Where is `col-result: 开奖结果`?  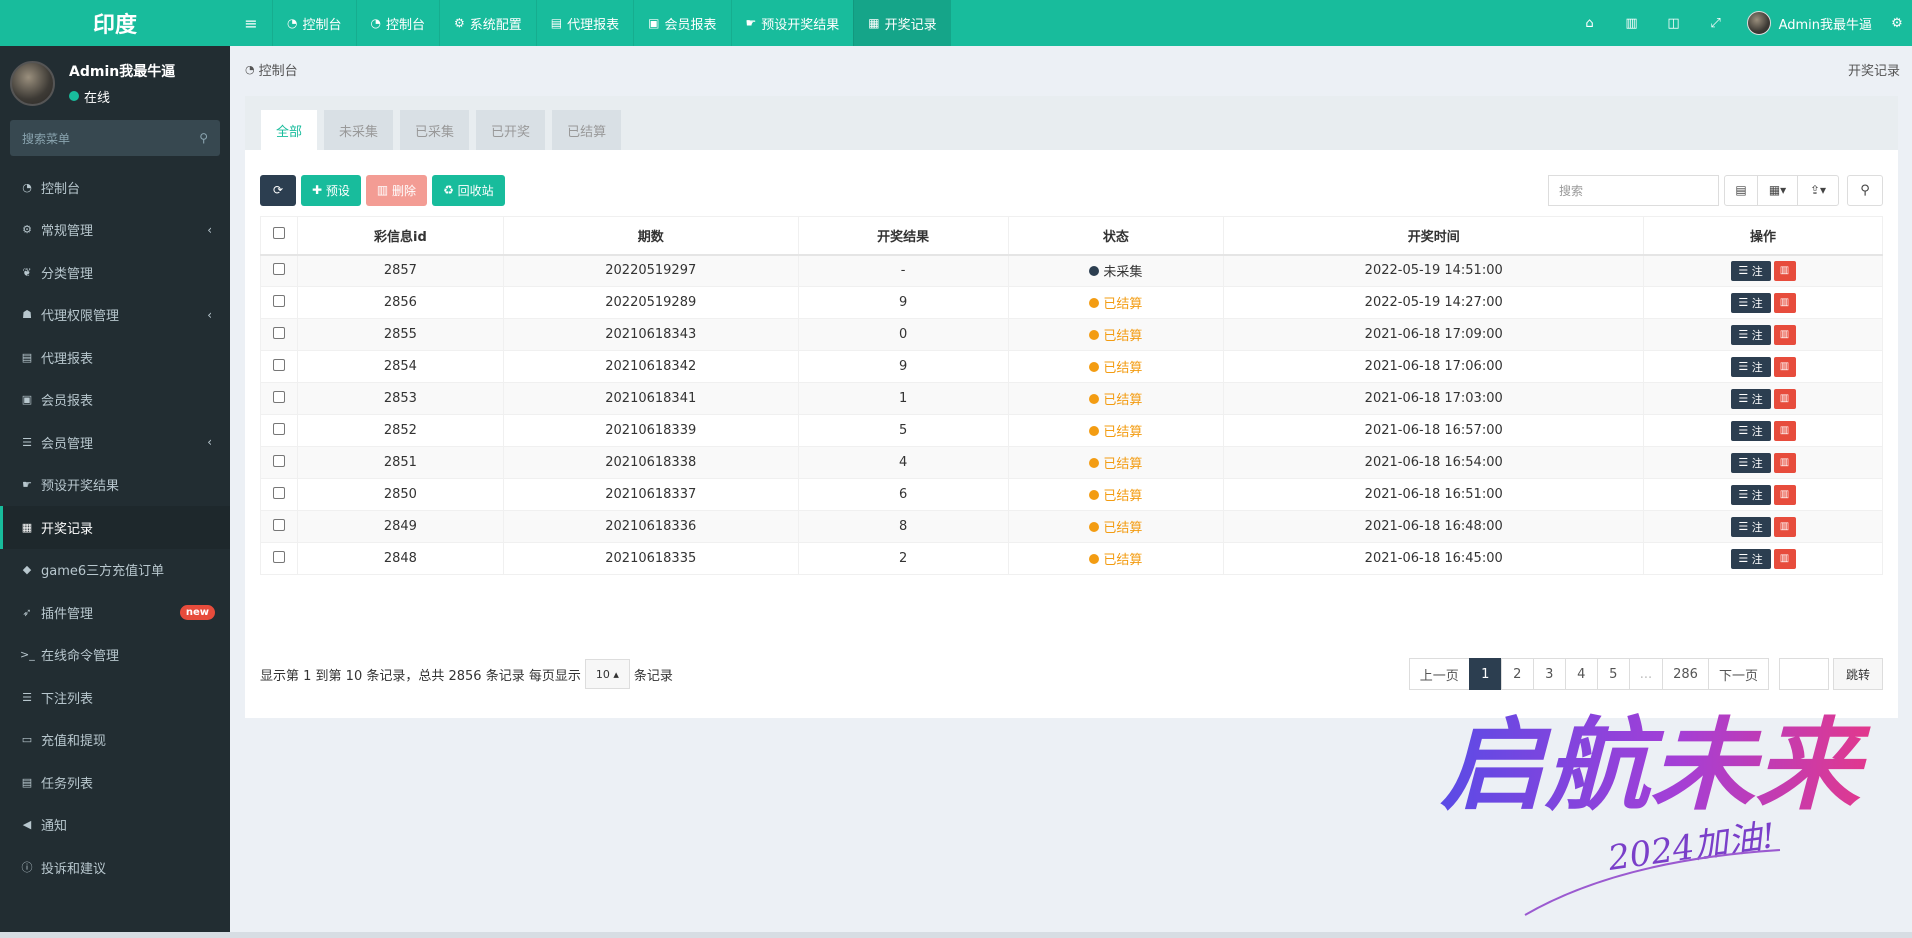
col-result: 开奖结果 is located at coordinates (903, 236).